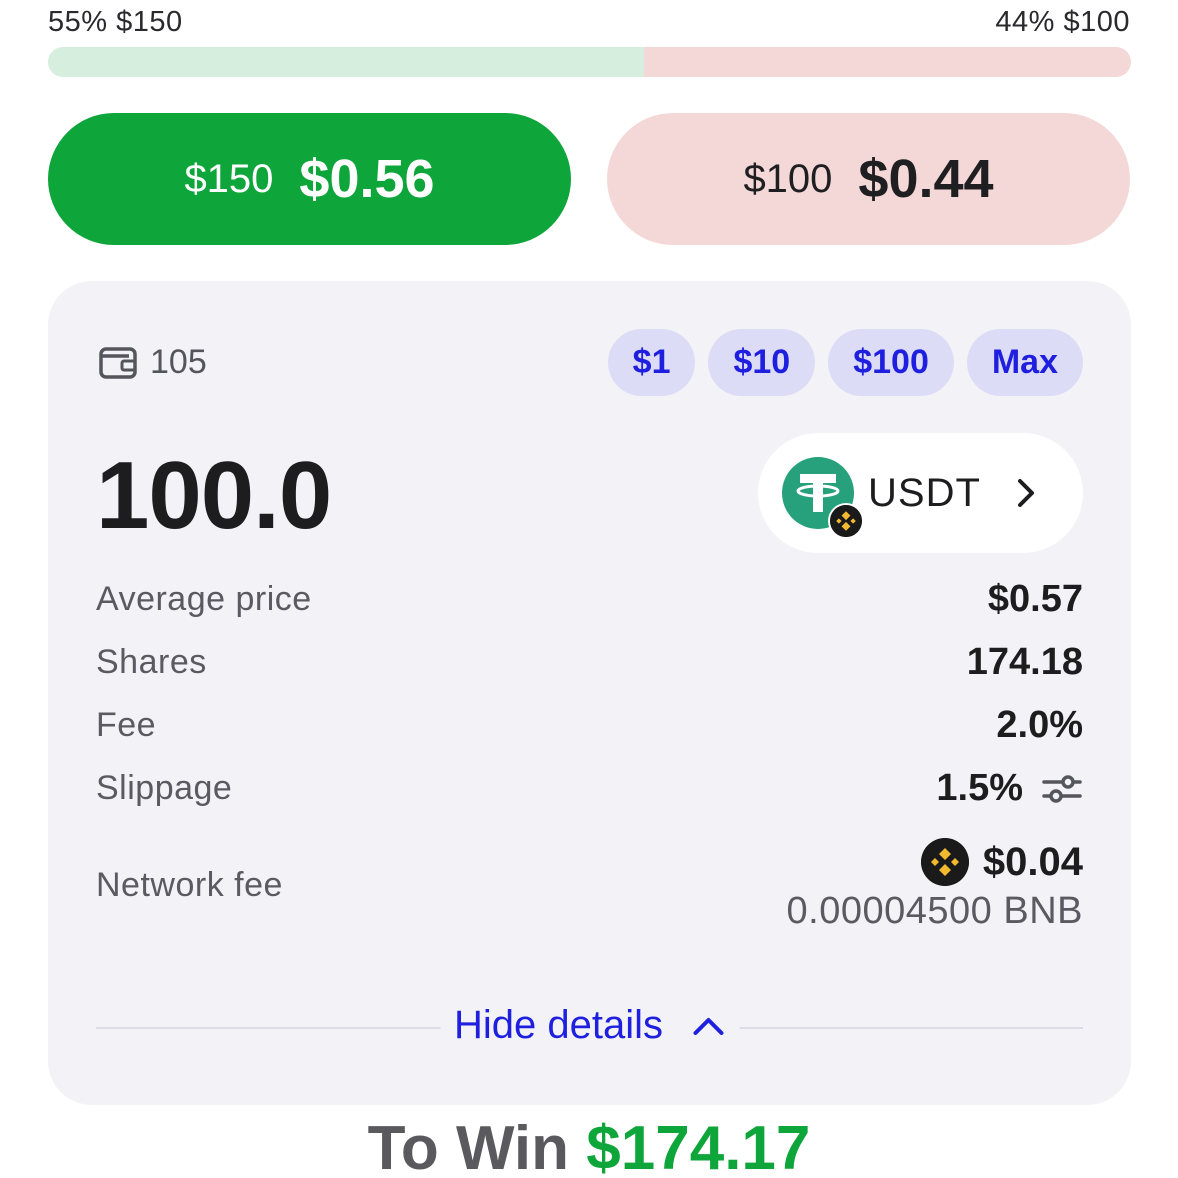  Describe the element at coordinates (887, 62) in the screenshot. I see `odds-bar-no-fill` at that location.